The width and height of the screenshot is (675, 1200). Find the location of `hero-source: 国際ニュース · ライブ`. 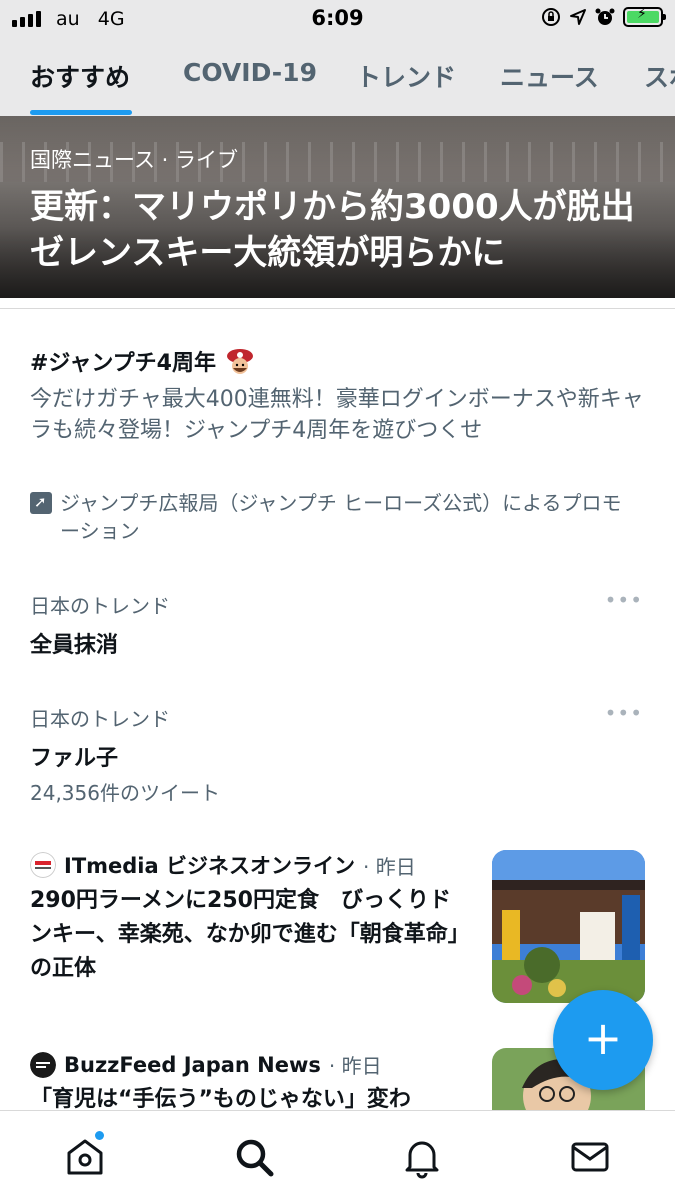

hero-source: 国際ニュース · ライブ is located at coordinates (134, 160).